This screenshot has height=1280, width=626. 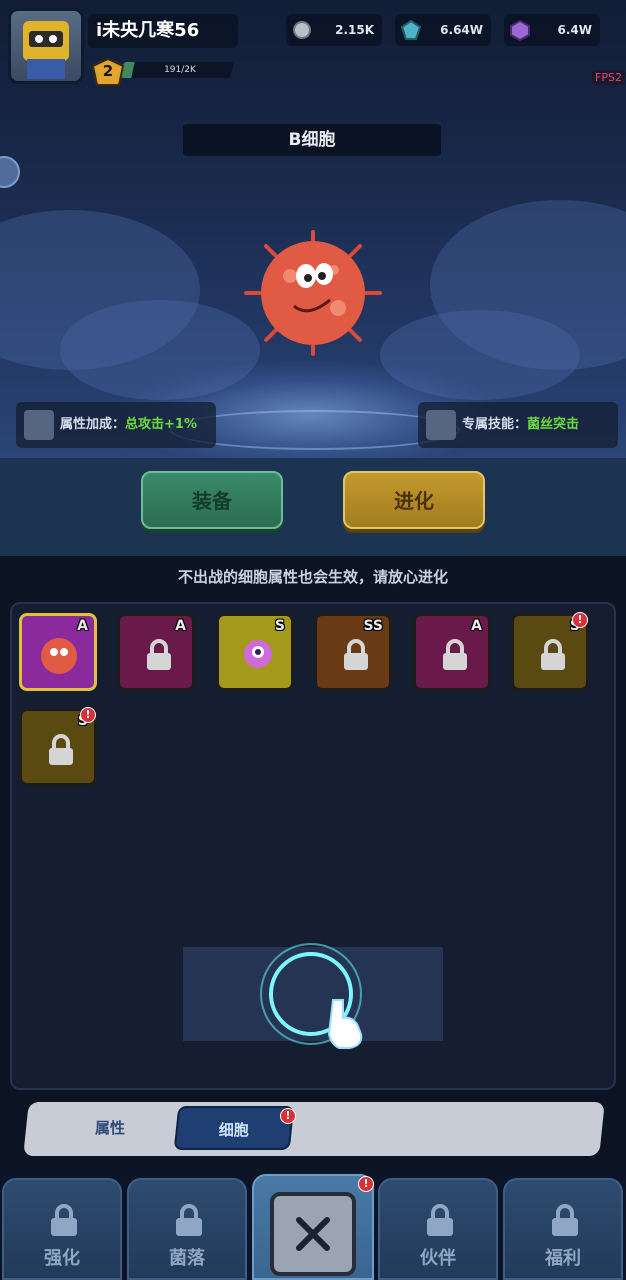 I want to click on exclusive-skill-tag: 专属技能：菌丝突击, so click(x=518, y=425).